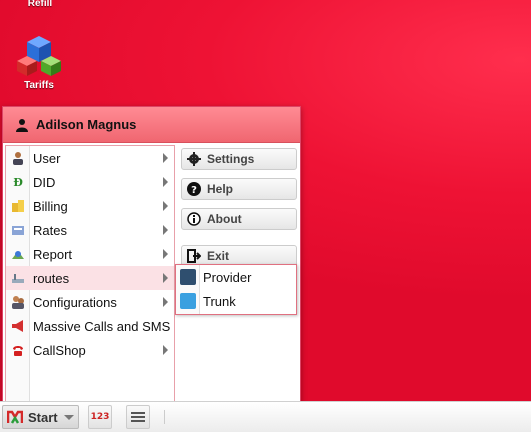  Describe the element at coordinates (59, 350) in the screenshot. I see `menu-item-label: CallShop` at that location.